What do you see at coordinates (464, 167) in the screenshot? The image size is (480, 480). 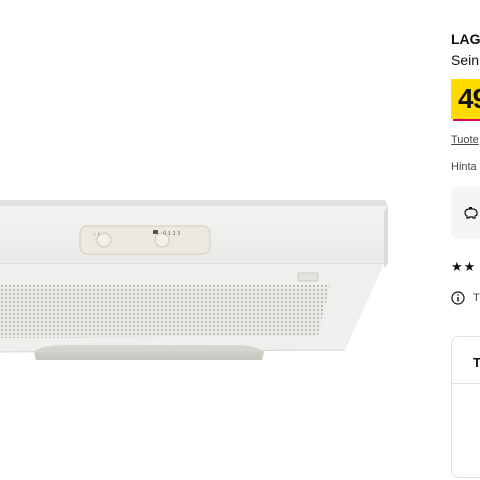 I see `price-note: Hinta` at bounding box center [464, 167].